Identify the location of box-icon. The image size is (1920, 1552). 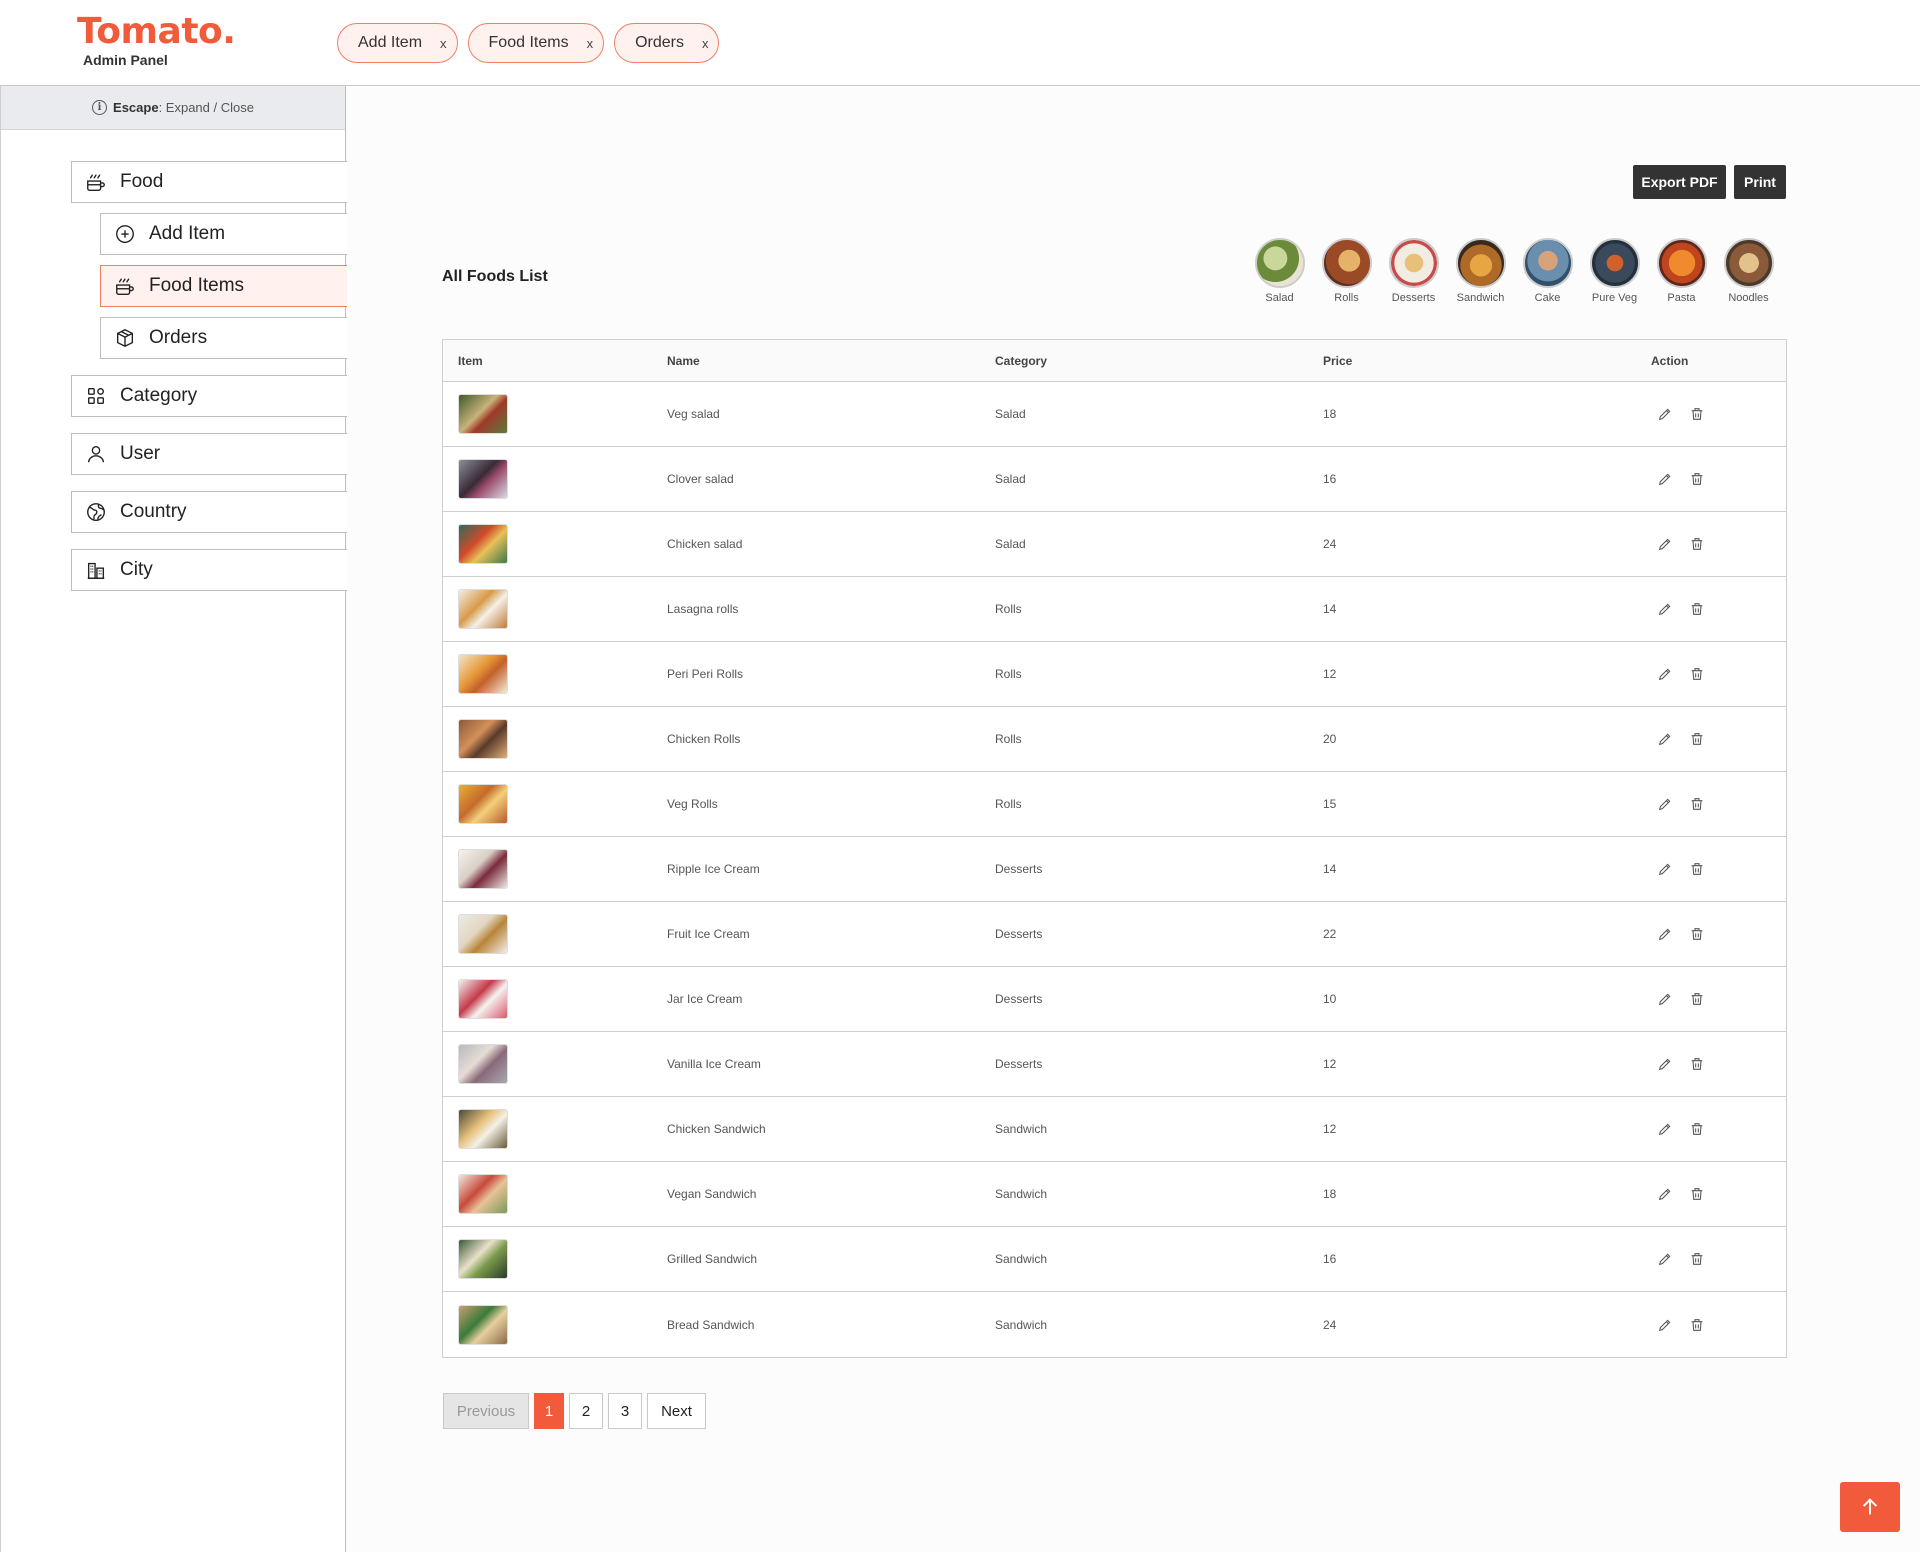
(125, 338).